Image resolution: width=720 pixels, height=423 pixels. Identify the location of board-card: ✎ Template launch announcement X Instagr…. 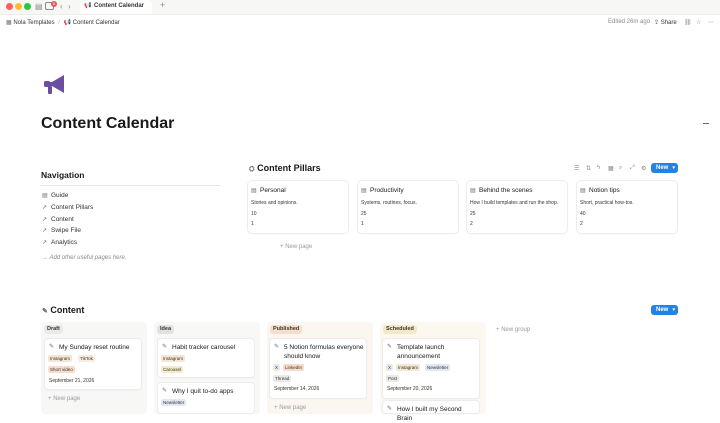
(431, 368).